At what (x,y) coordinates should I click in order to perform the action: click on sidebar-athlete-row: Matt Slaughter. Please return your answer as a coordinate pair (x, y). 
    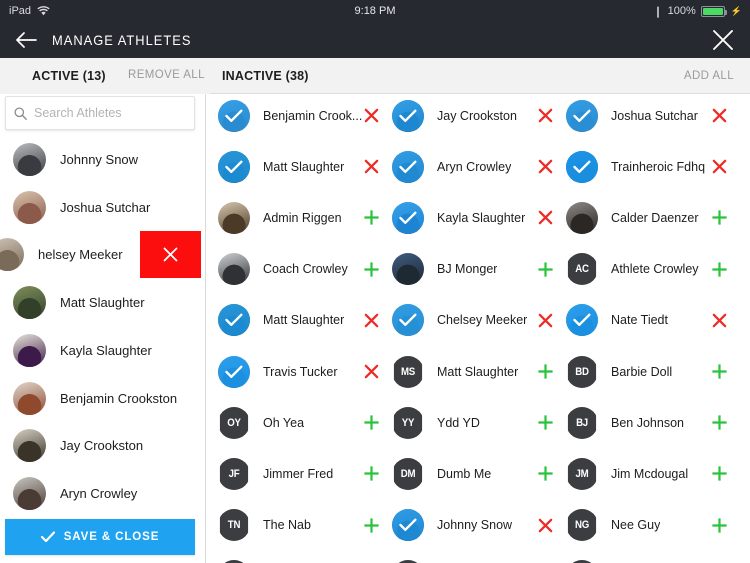
    Looking at the image, I should click on (102, 303).